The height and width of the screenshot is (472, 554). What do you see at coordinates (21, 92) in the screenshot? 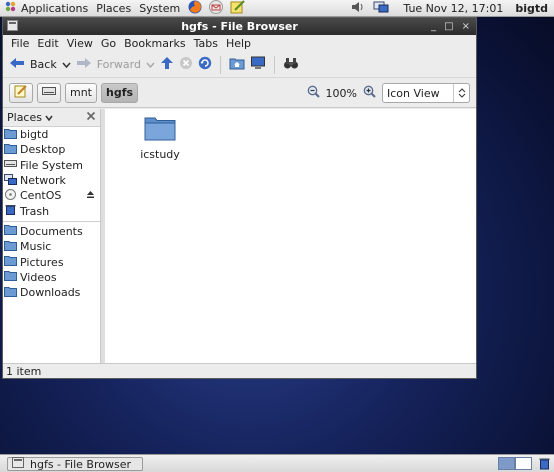
I see `toggle-location-button` at bounding box center [21, 92].